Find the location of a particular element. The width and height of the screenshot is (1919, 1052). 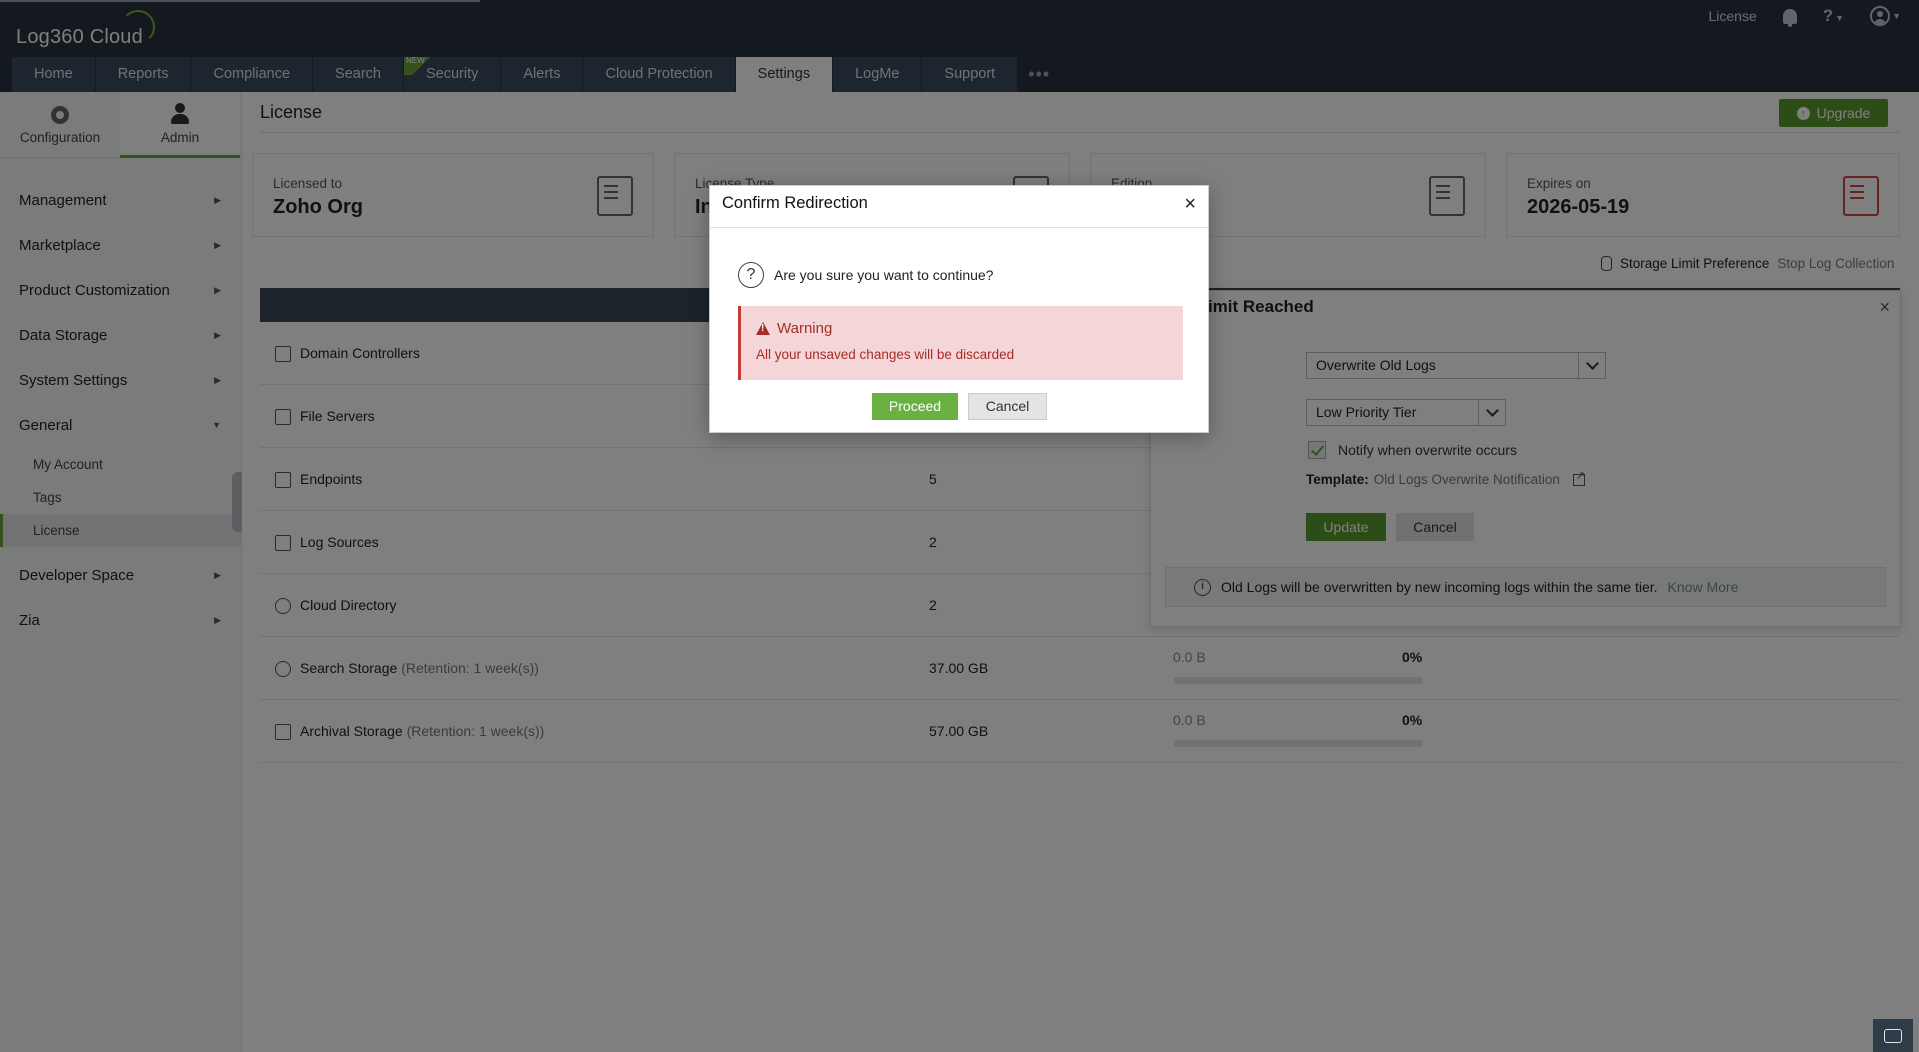

confirm-question: ? Are you sure you want to continue? is located at coordinates (865, 275).